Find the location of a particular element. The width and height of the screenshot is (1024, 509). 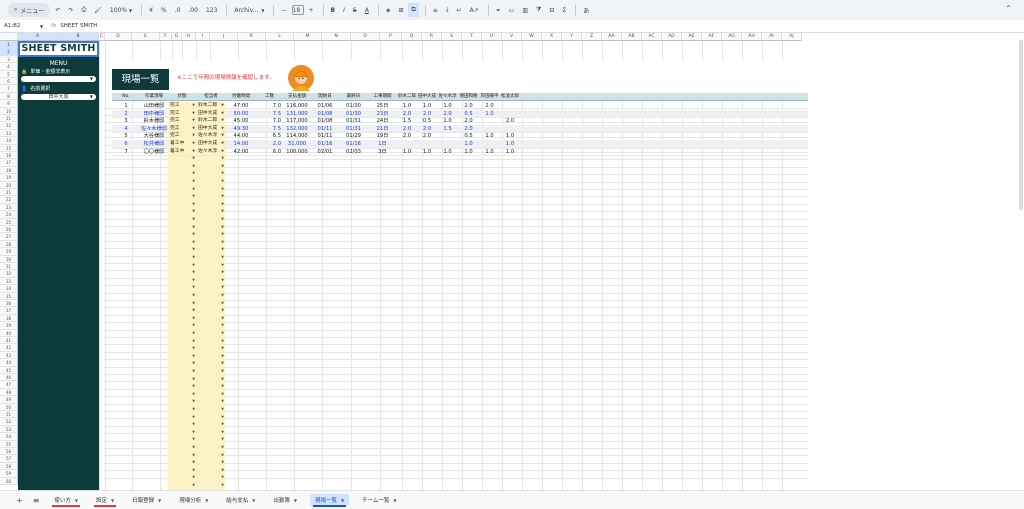

column-header: D is located at coordinates (118, 37).